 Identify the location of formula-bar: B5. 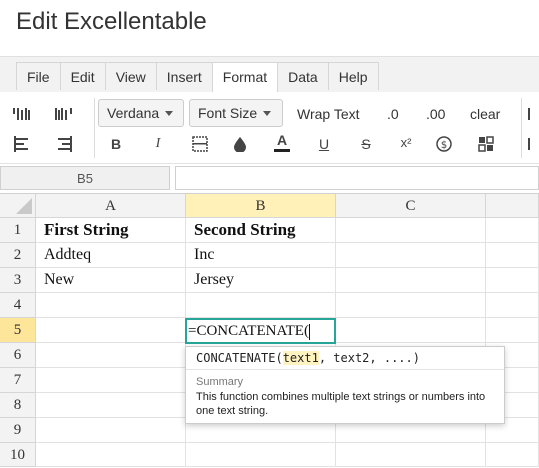
(269, 179).